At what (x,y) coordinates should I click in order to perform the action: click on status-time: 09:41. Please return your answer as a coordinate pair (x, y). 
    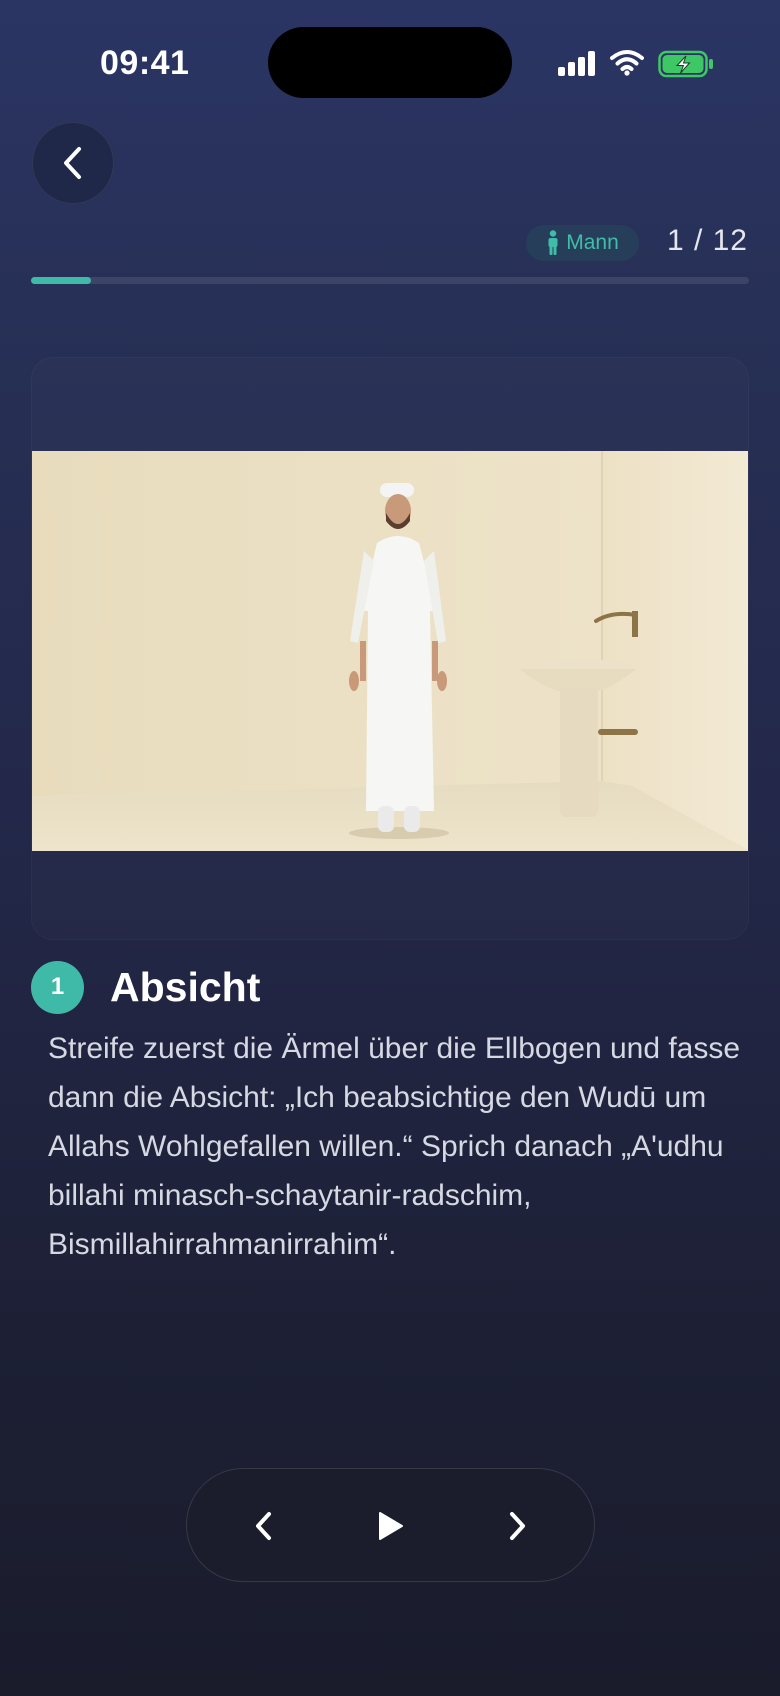
    Looking at the image, I should click on (145, 63).